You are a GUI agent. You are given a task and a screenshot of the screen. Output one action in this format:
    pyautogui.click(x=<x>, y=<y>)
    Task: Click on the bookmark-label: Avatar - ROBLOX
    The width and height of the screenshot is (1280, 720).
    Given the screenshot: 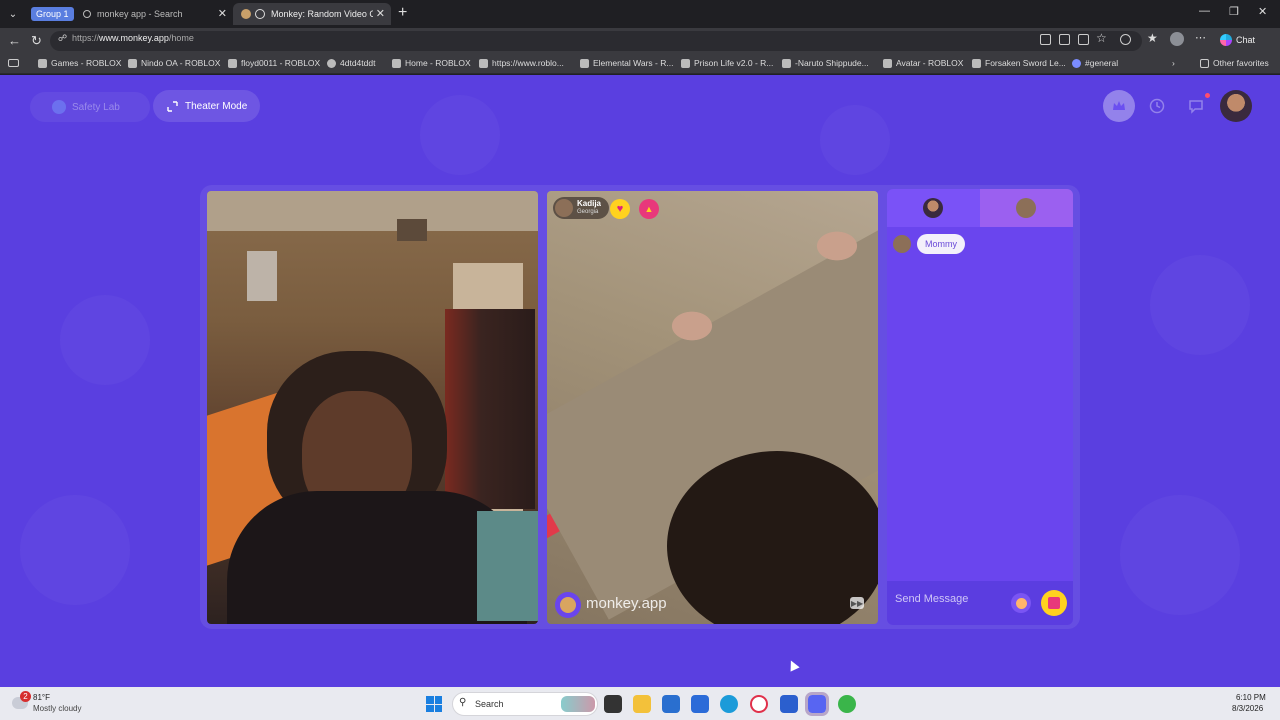 What is the action you would take?
    pyautogui.click(x=930, y=63)
    